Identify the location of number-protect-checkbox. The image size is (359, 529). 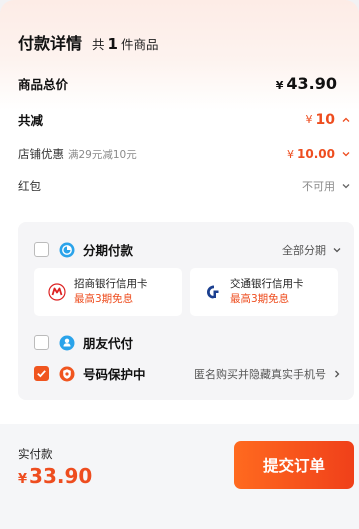
(41, 373).